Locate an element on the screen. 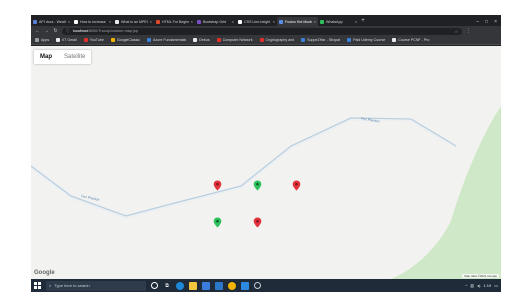 Image resolution: width=516 pixels, height=299 pixels. tab-title: Bootstrap Grid is located at coordinates (215, 21).